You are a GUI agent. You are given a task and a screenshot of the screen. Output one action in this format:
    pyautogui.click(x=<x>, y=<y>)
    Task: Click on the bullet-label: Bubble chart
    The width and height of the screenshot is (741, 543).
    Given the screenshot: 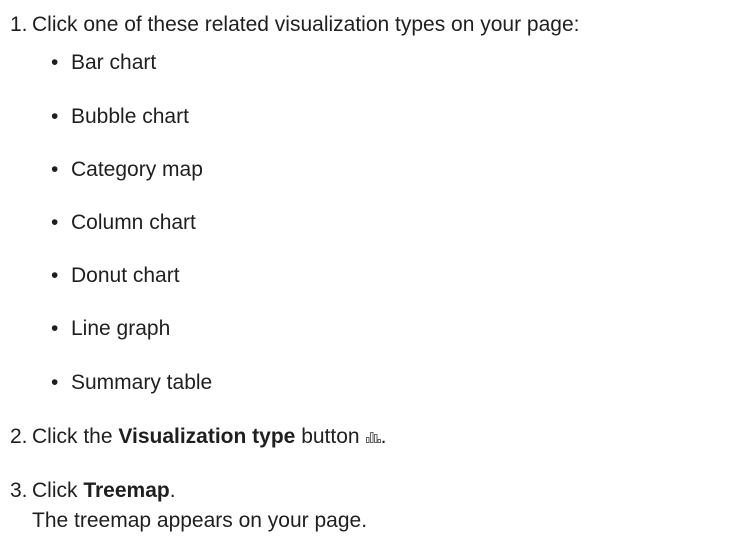 What is the action you would take?
    pyautogui.click(x=130, y=116)
    